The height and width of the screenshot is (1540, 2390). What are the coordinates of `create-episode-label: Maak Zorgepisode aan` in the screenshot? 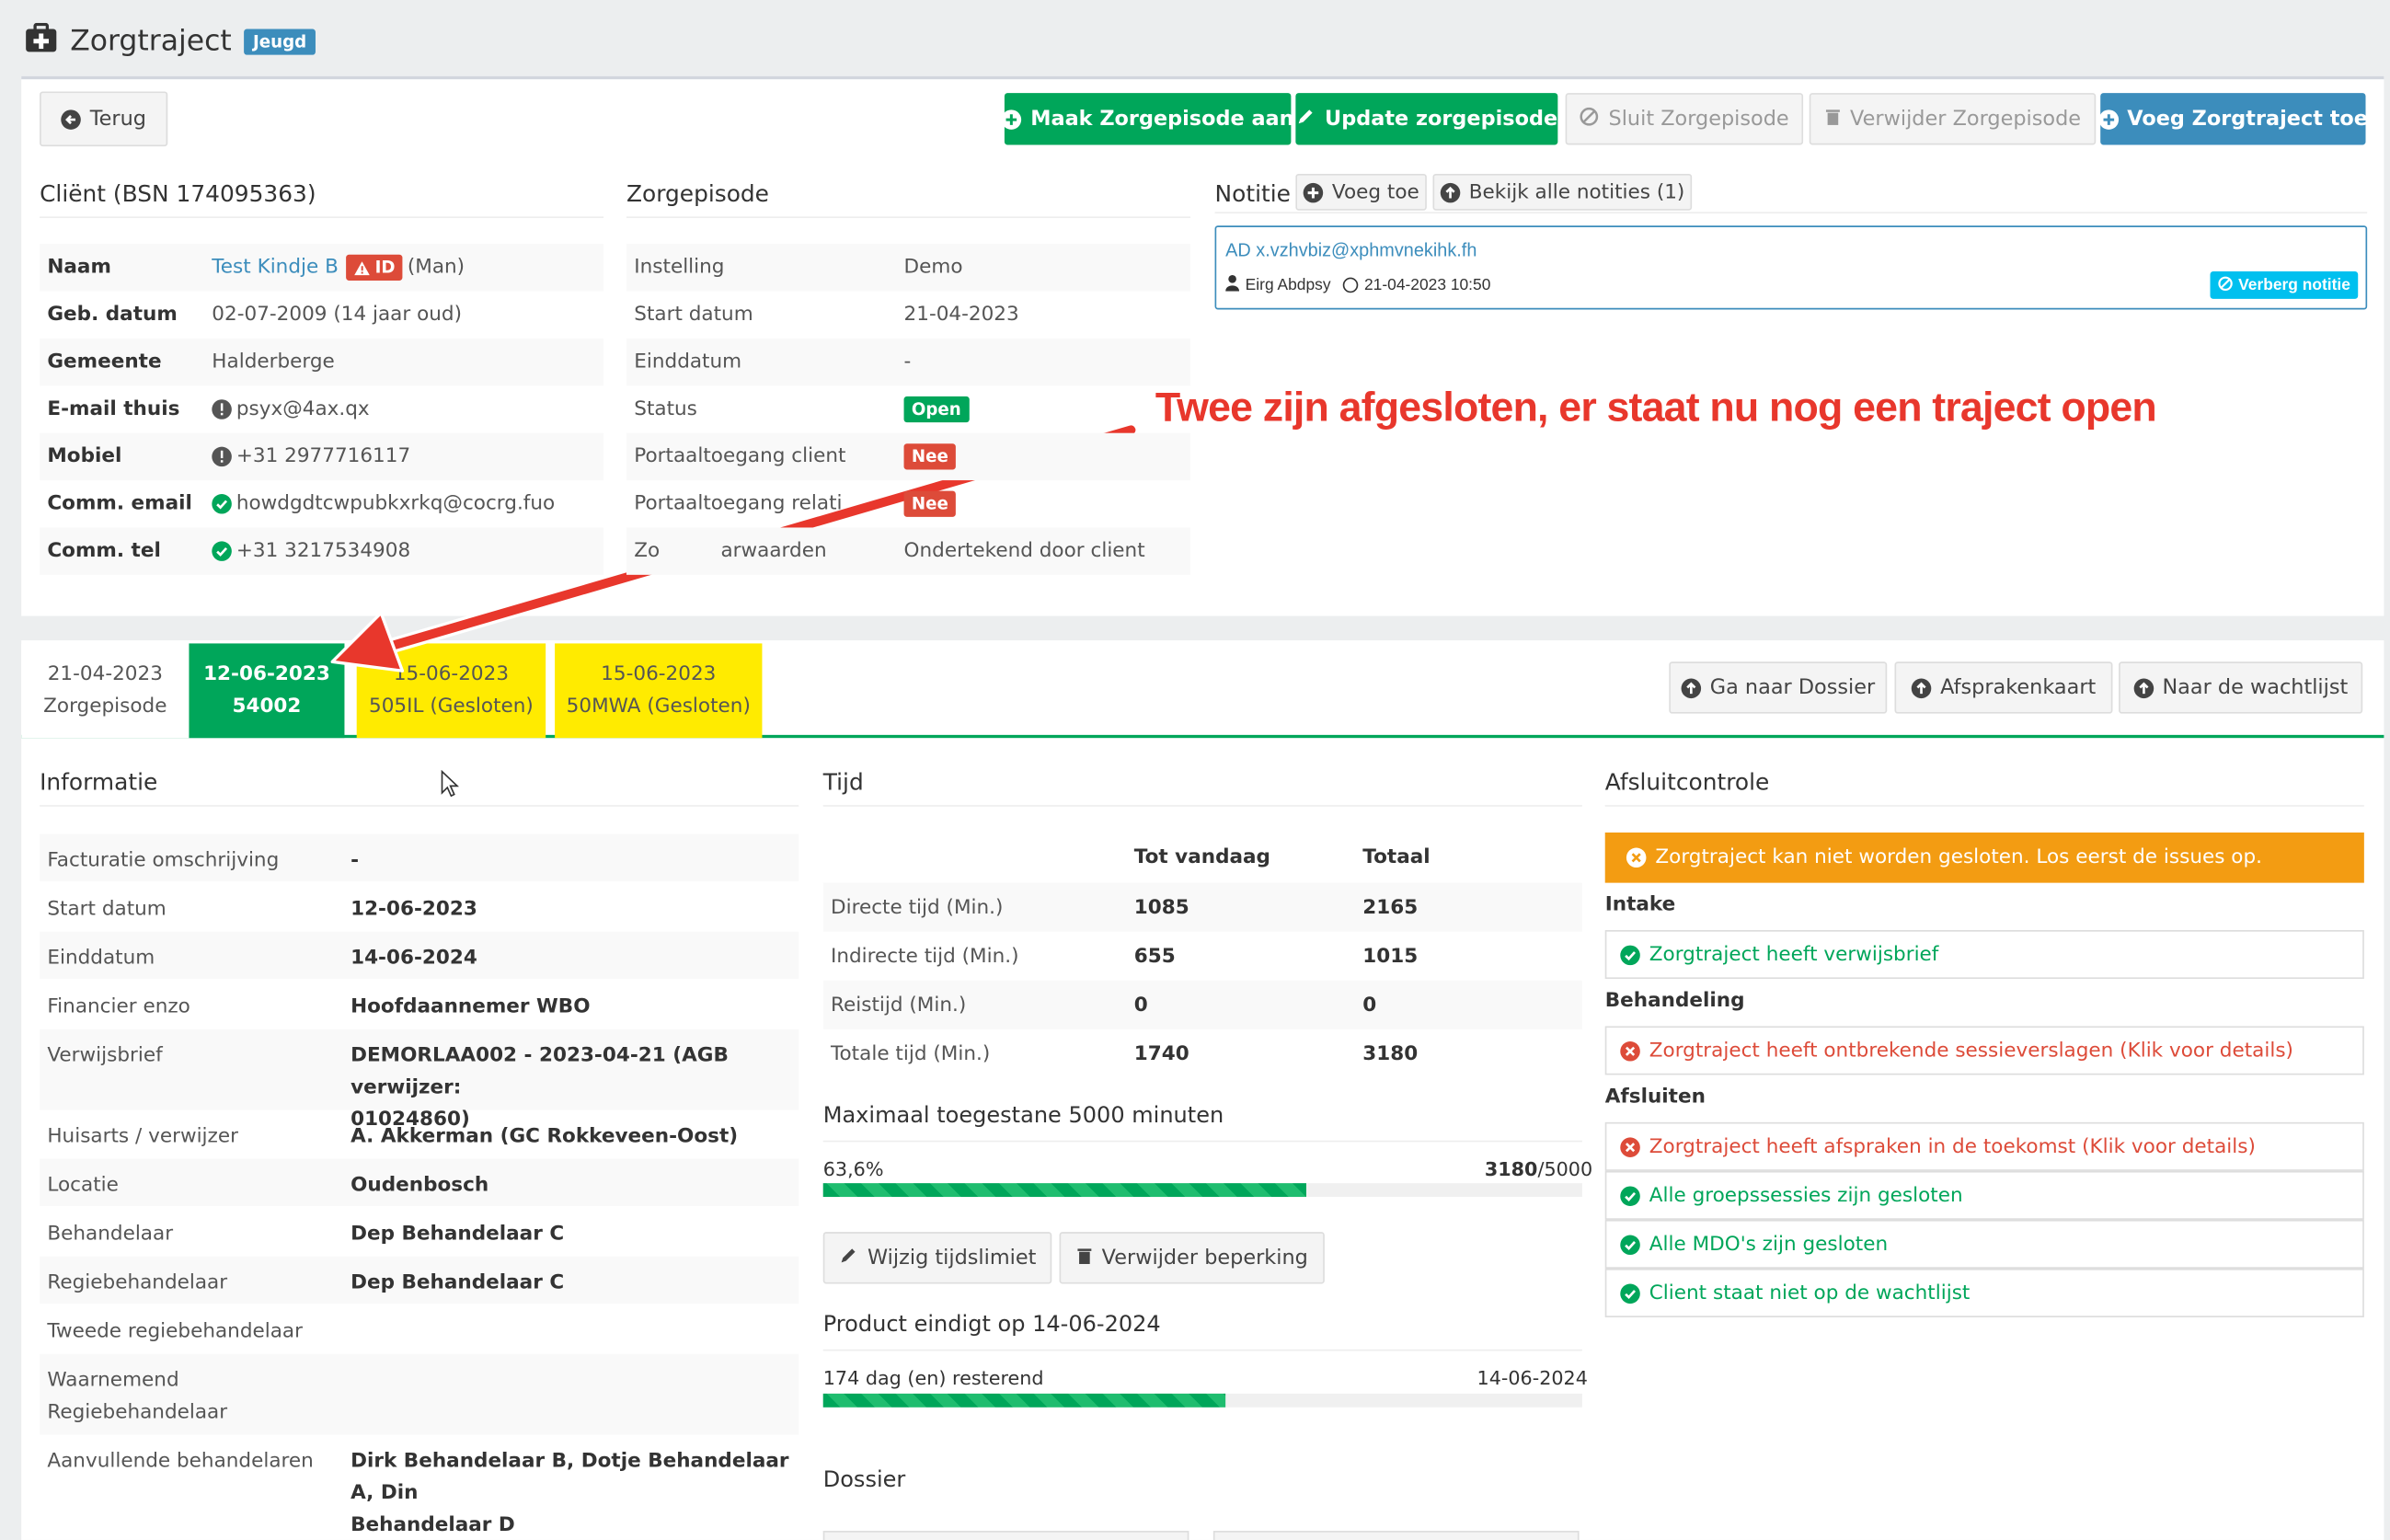 It's located at (1162, 119).